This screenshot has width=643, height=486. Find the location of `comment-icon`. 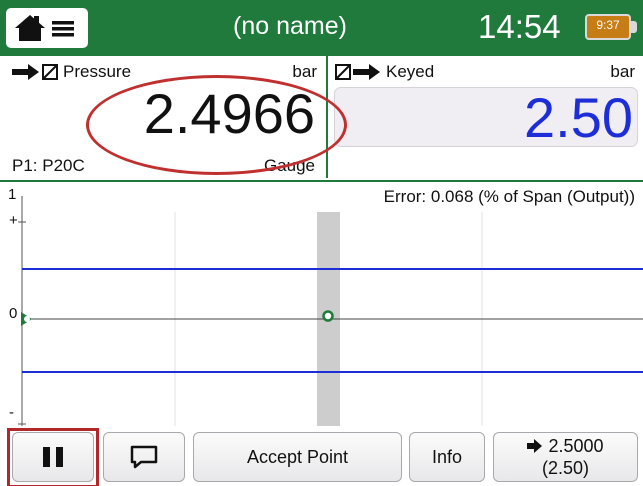

comment-icon is located at coordinates (144, 457).